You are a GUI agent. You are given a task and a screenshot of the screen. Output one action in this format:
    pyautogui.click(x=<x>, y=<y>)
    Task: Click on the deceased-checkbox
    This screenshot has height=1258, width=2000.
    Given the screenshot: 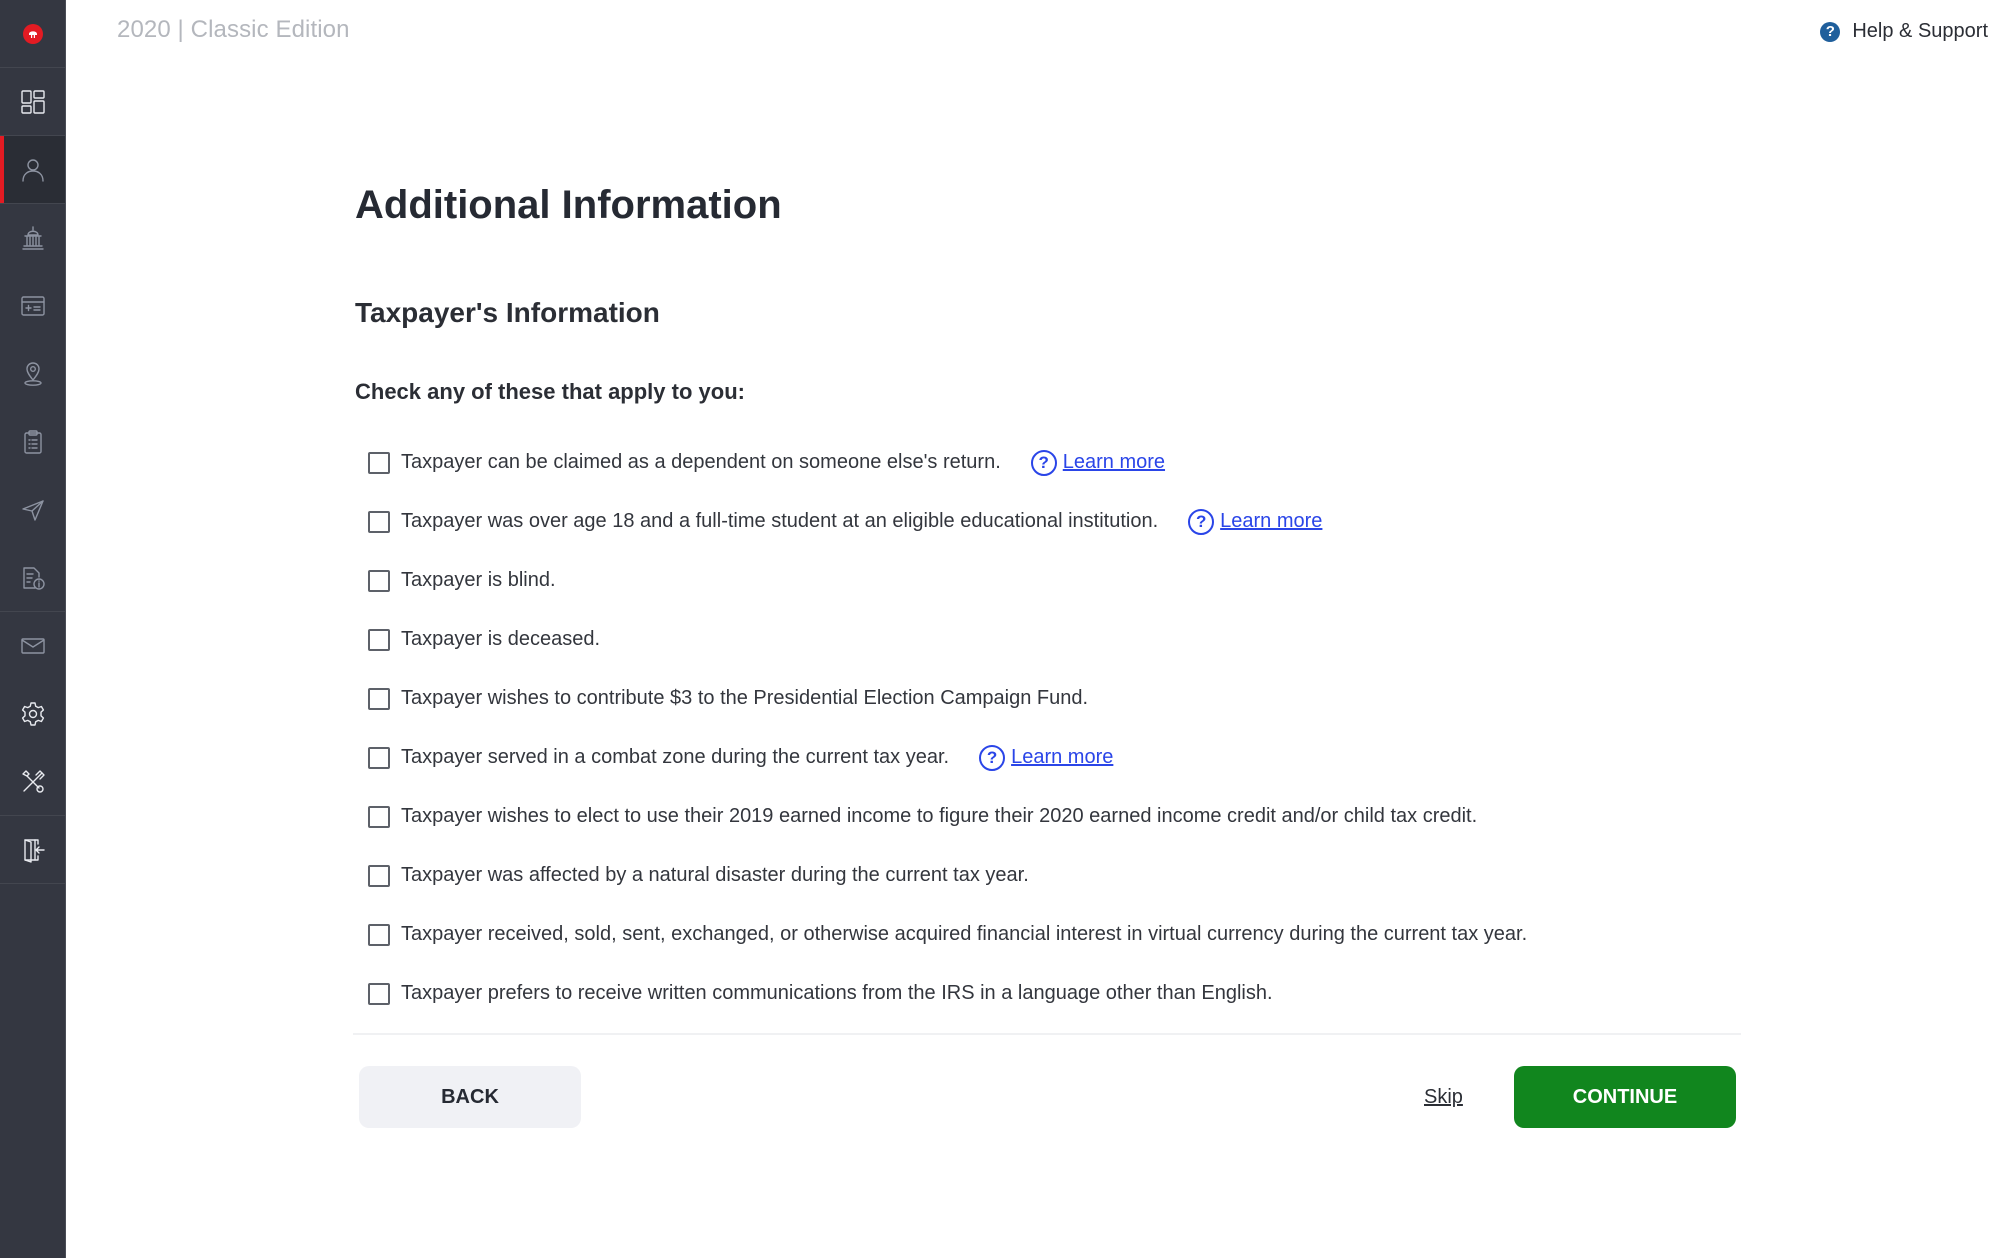 What is the action you would take?
    pyautogui.click(x=379, y=639)
    